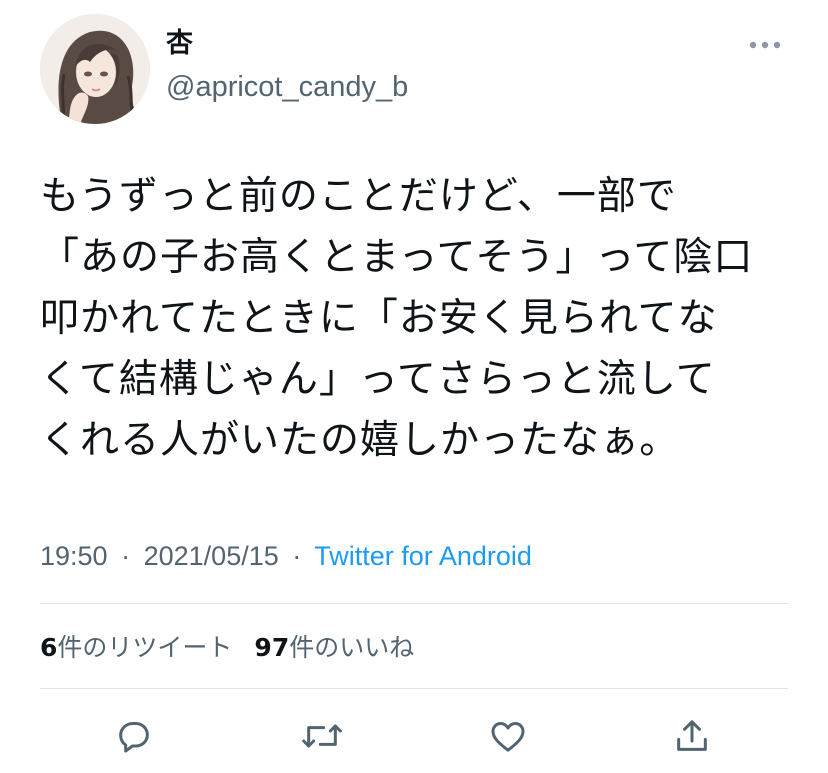  I want to click on retweet-label: 件のリツイート, so click(145, 647).